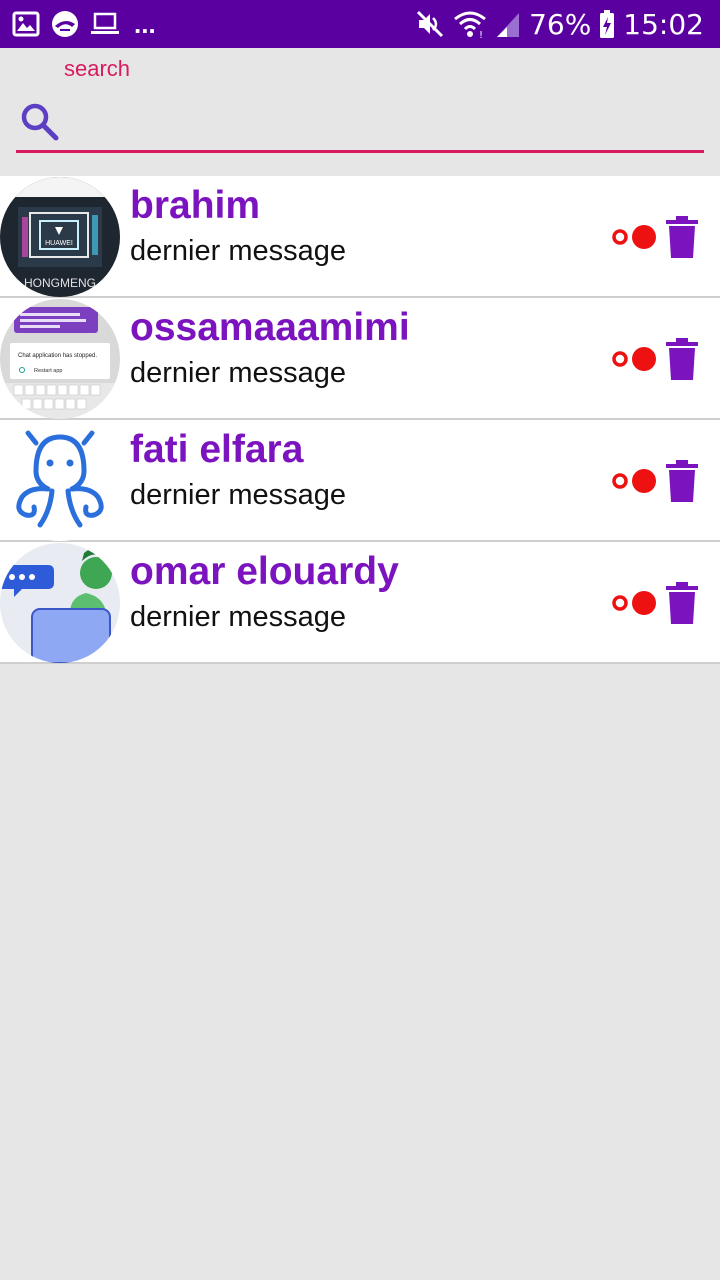 The width and height of the screenshot is (720, 1280). What do you see at coordinates (57, 356) in the screenshot?
I see `svg-text: Chat application has stopped.` at bounding box center [57, 356].